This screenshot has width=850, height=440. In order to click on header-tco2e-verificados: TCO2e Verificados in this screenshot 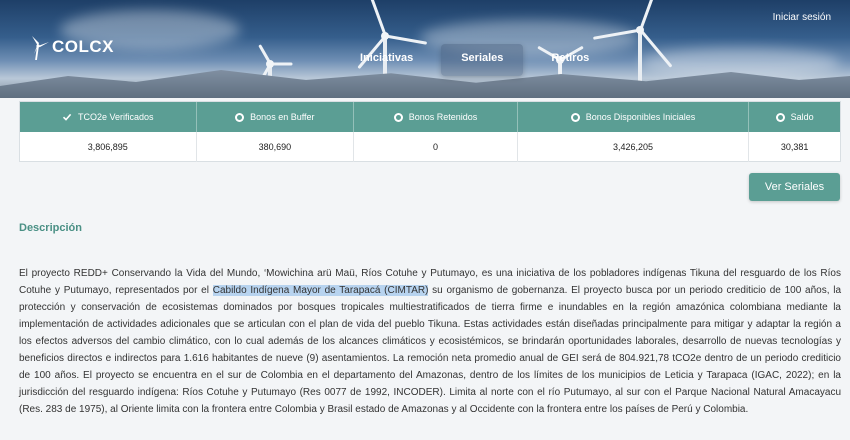, I will do `click(108, 117)`.